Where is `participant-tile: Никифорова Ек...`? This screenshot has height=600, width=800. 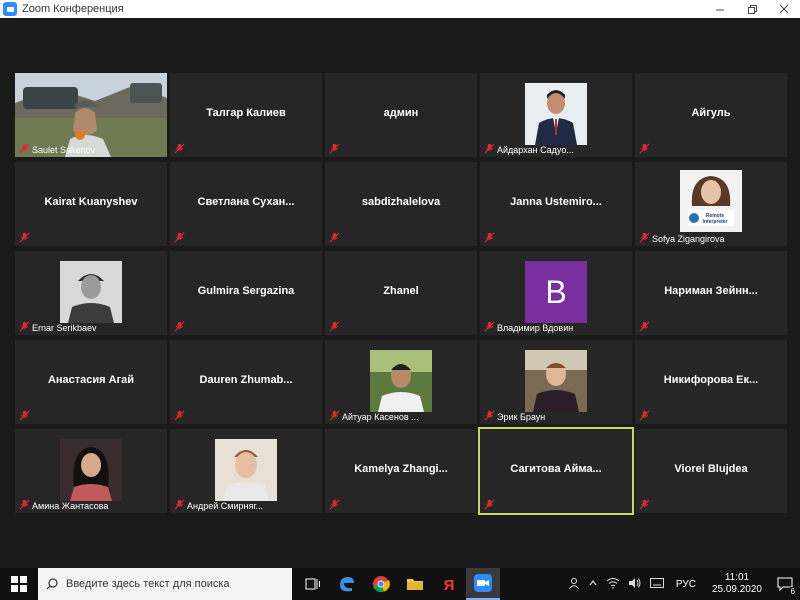 participant-tile: Никифорова Ек... is located at coordinates (711, 382).